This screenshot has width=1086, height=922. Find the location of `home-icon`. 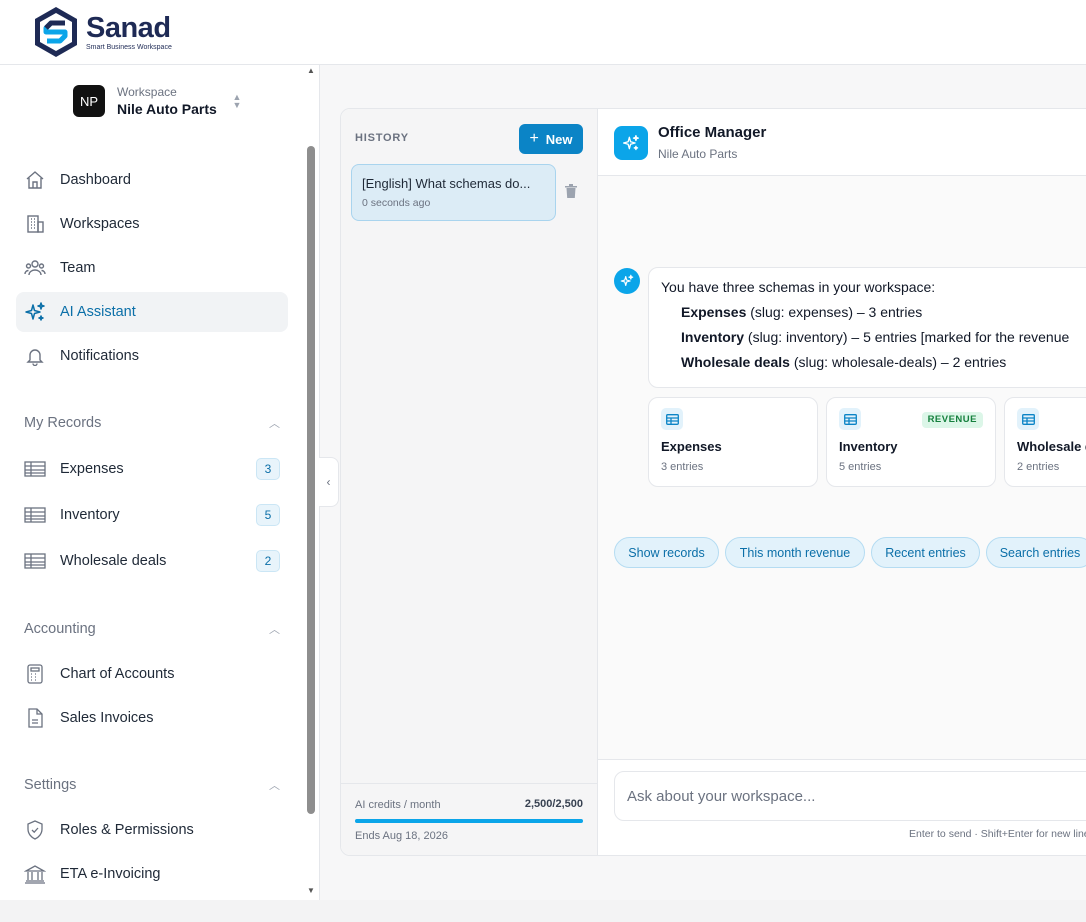

home-icon is located at coordinates (35, 180).